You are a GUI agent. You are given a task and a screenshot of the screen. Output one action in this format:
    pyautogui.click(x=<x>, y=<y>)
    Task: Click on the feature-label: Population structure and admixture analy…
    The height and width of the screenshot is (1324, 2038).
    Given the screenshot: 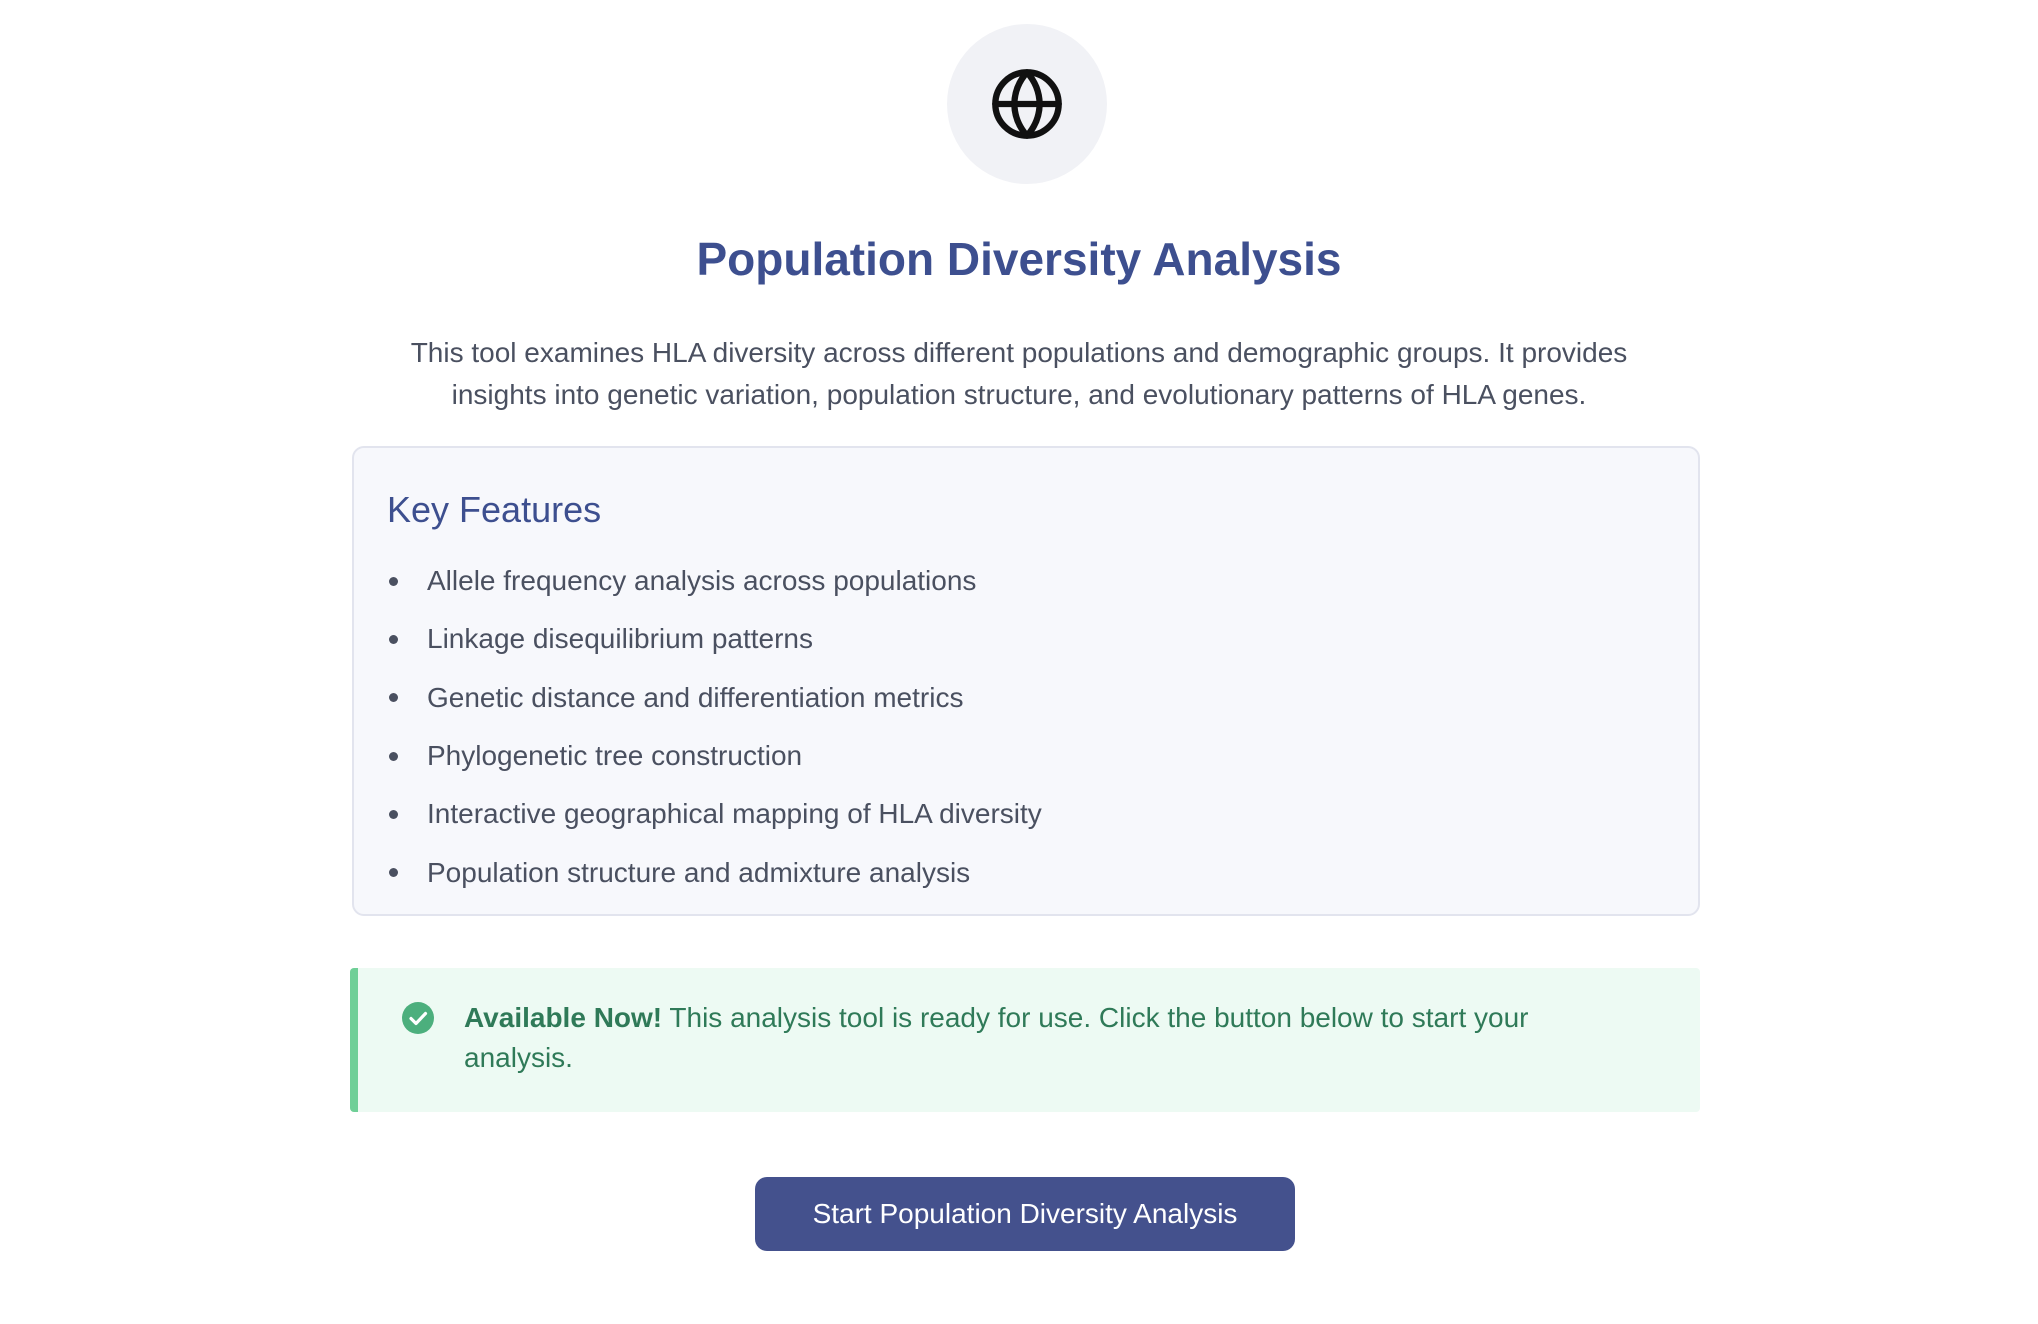 What is the action you would take?
    pyautogui.click(x=699, y=872)
    